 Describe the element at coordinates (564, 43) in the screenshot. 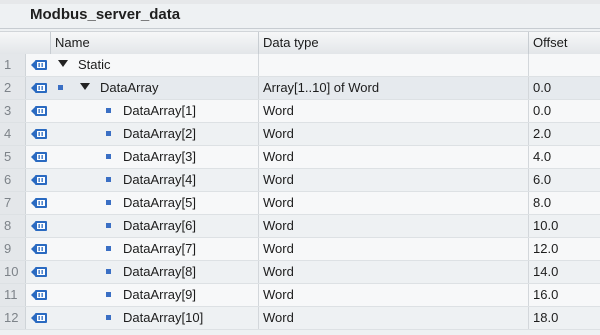

I see `header-offset: Offset` at that location.